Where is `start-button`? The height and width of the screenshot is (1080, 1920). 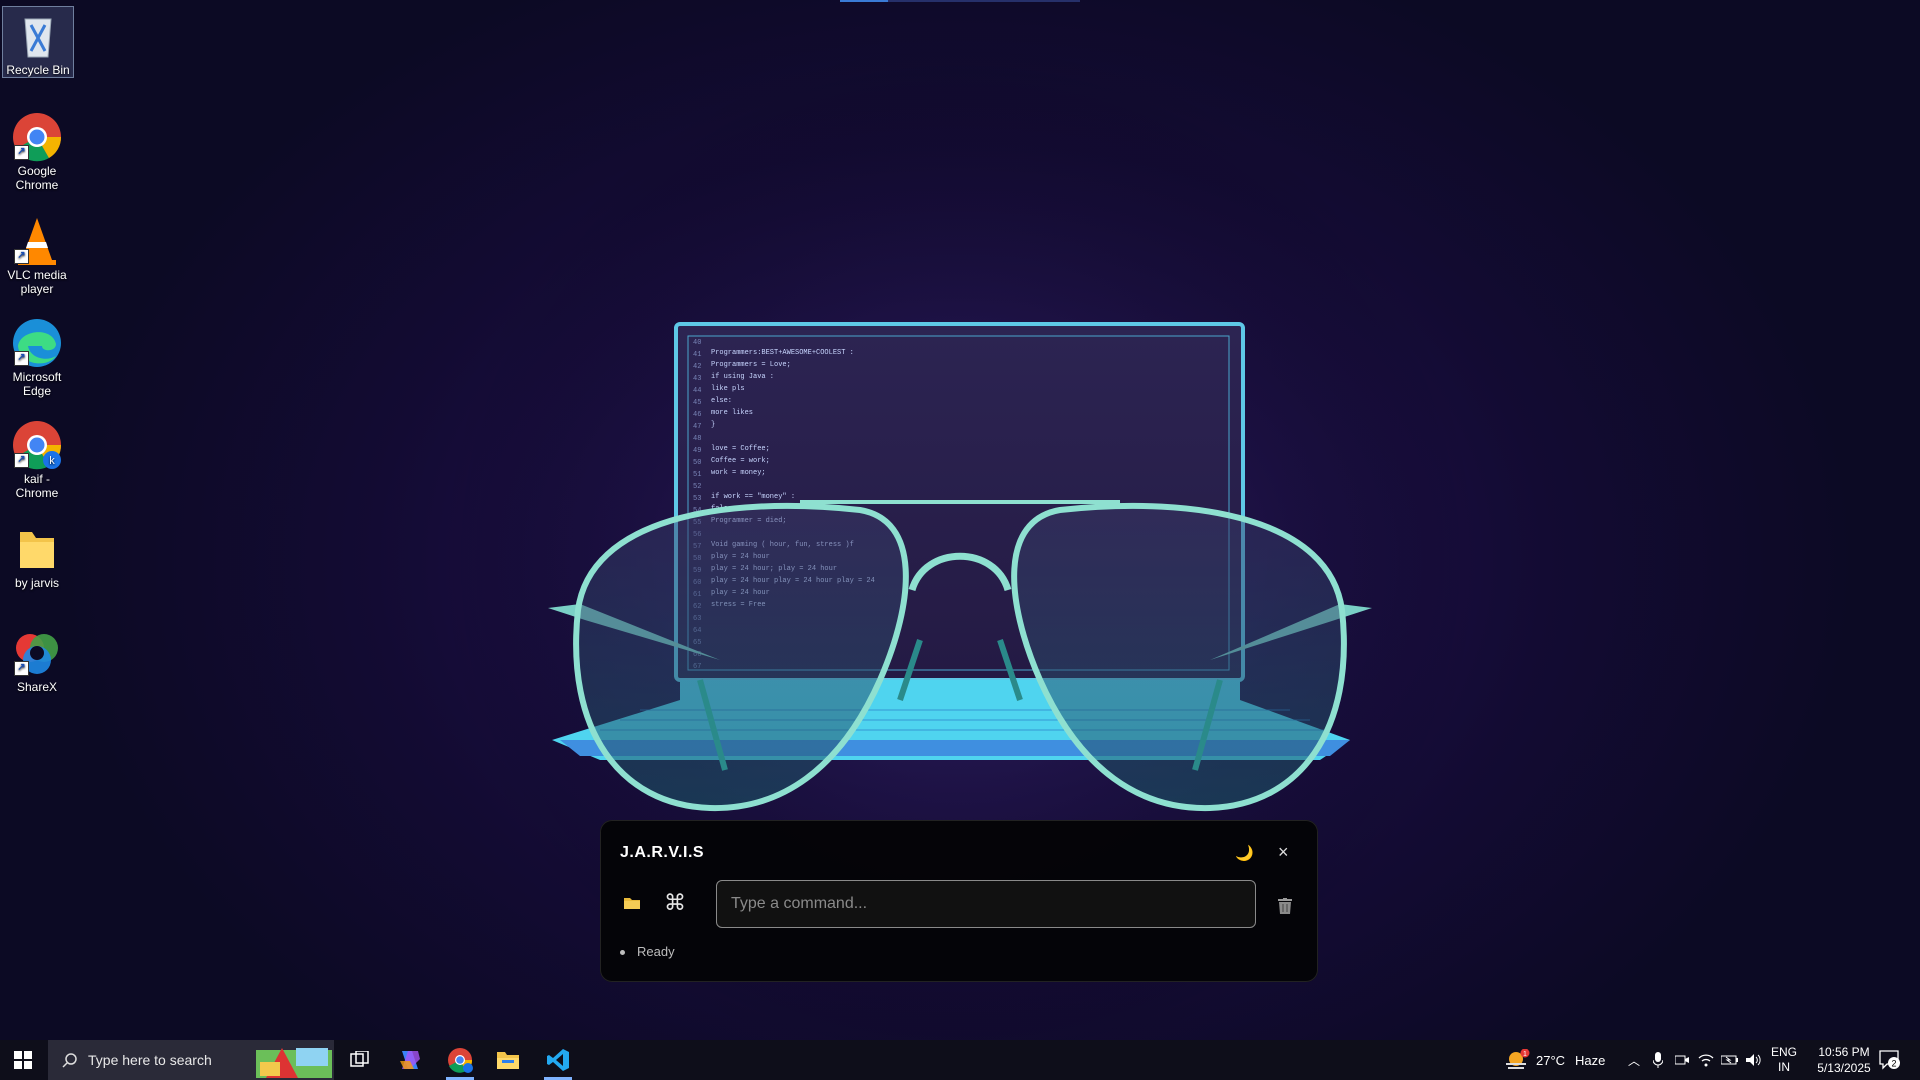 start-button is located at coordinates (23, 1060).